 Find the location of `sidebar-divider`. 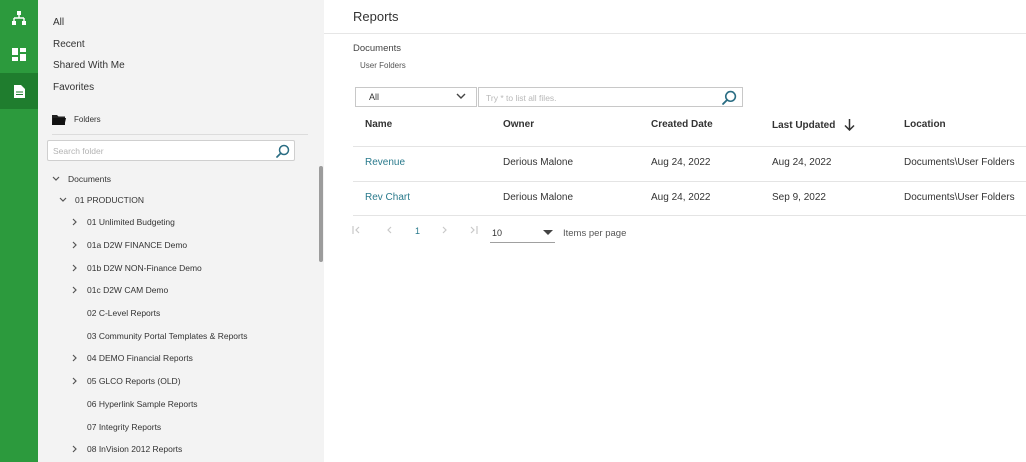

sidebar-divider is located at coordinates (180, 134).